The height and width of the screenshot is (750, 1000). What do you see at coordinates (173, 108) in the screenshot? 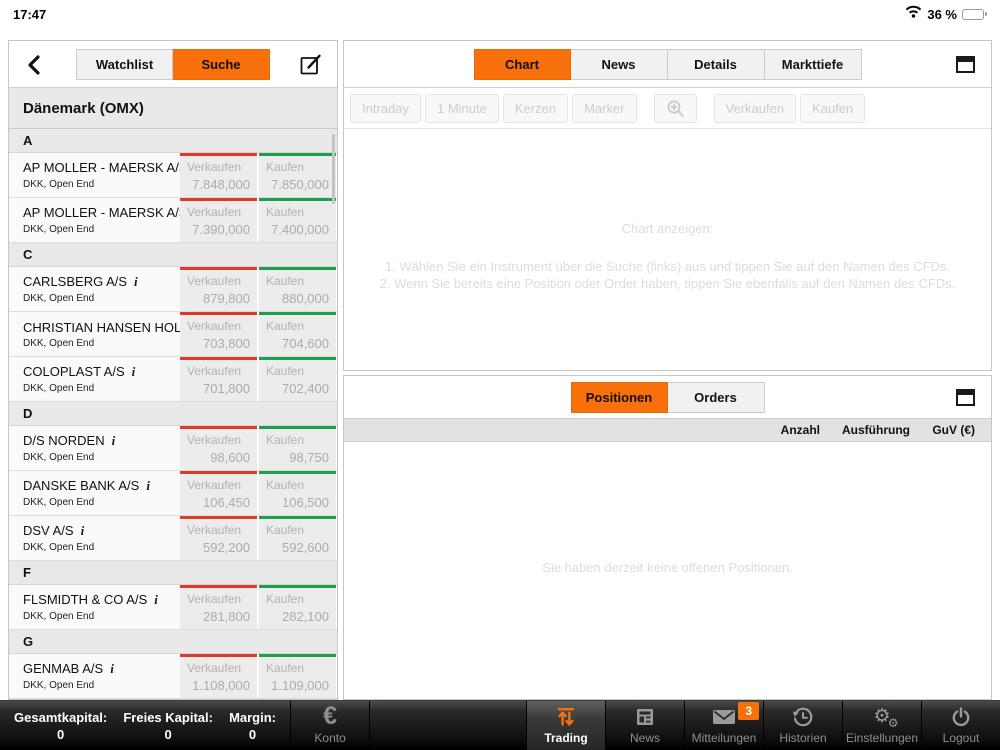
I see `region-header: Dänemark (OMX)` at bounding box center [173, 108].